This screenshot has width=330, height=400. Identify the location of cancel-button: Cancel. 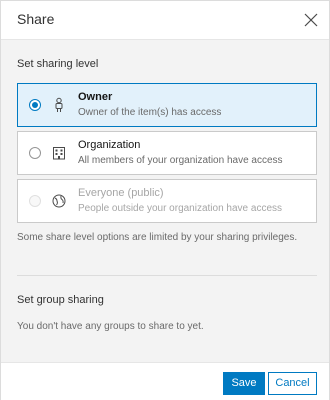
(292, 383).